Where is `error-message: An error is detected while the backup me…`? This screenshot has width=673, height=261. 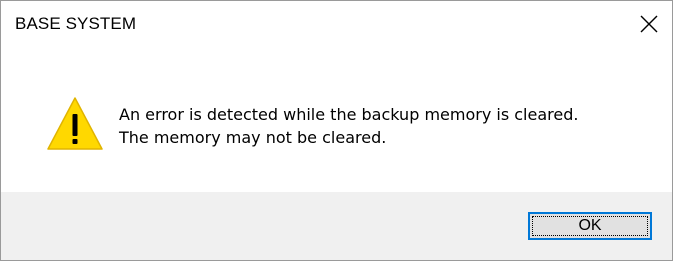
error-message: An error is detected while the backup me… is located at coordinates (348, 126).